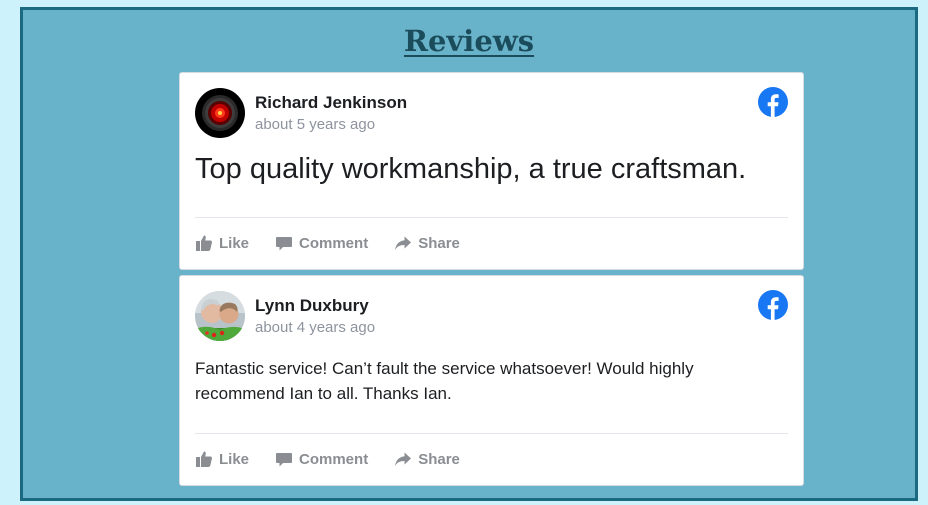 This screenshot has width=928, height=505. Describe the element at coordinates (312, 306) in the screenshot. I see `reviewer-name: Lynn Duxbury` at that location.